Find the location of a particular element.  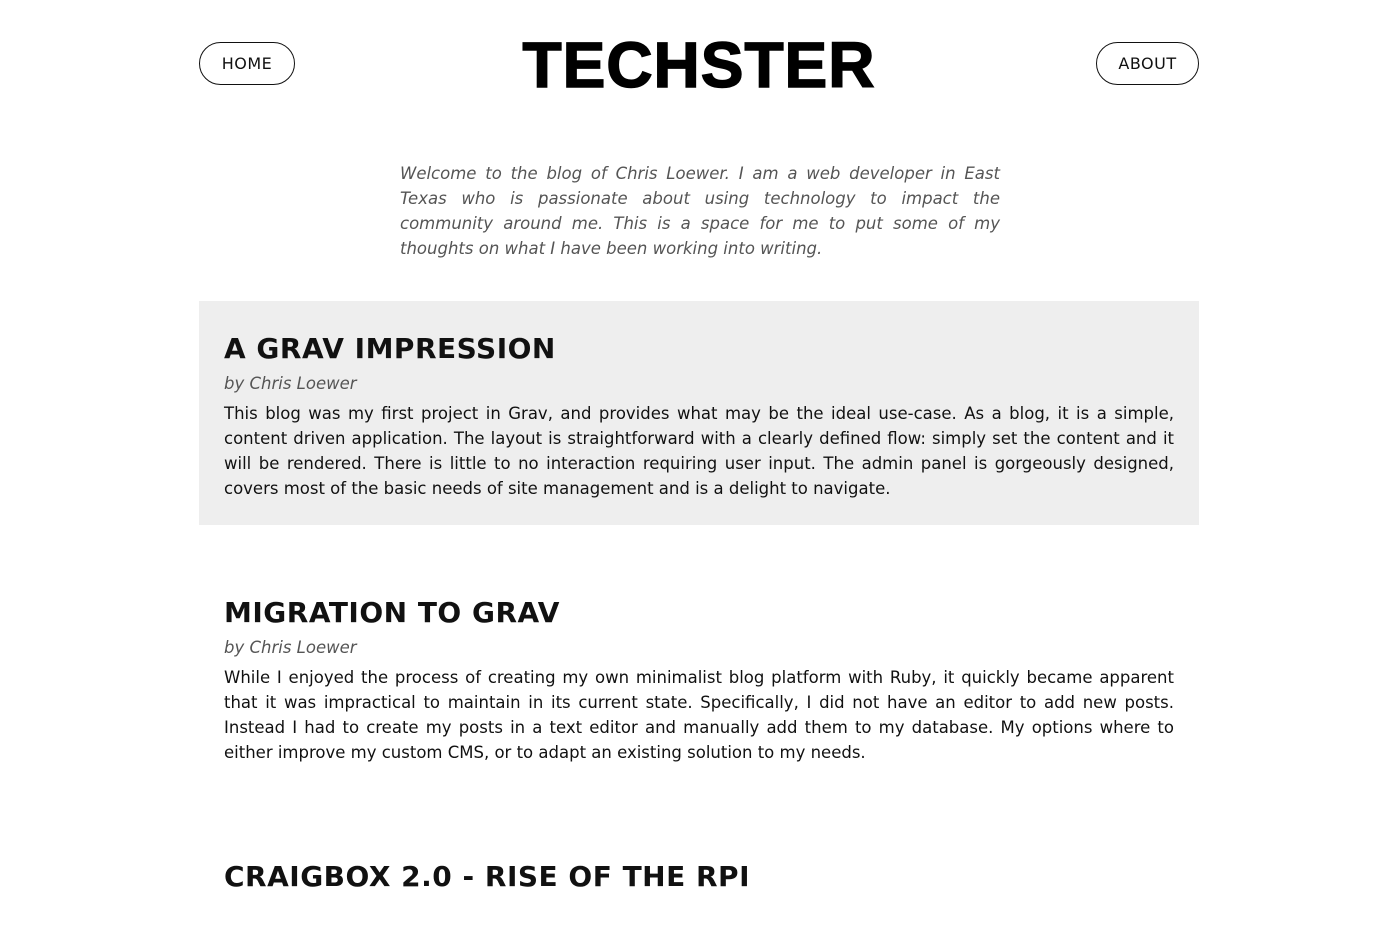

post-title: CRAIGBOX 2.0 - RISE OF THE RPI is located at coordinates (699, 877).